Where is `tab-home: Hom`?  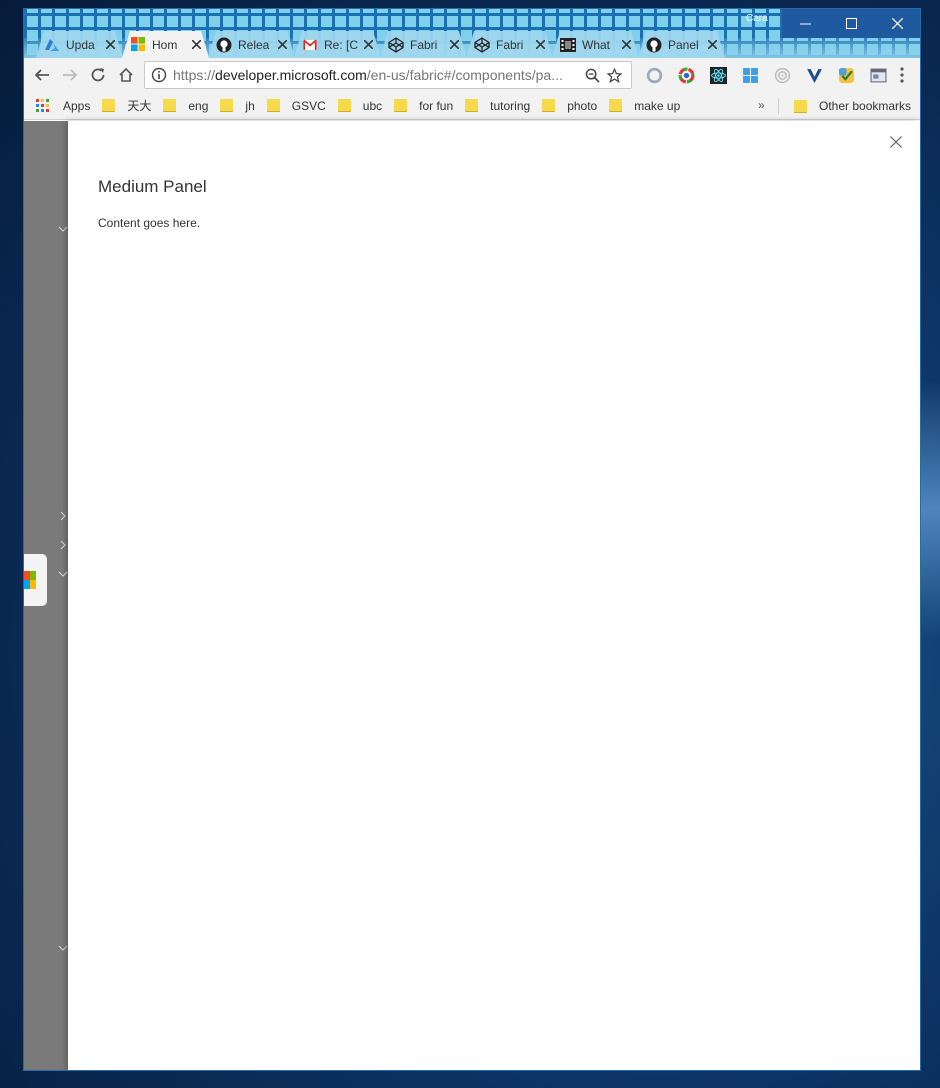 tab-home: Hom is located at coordinates (165, 44).